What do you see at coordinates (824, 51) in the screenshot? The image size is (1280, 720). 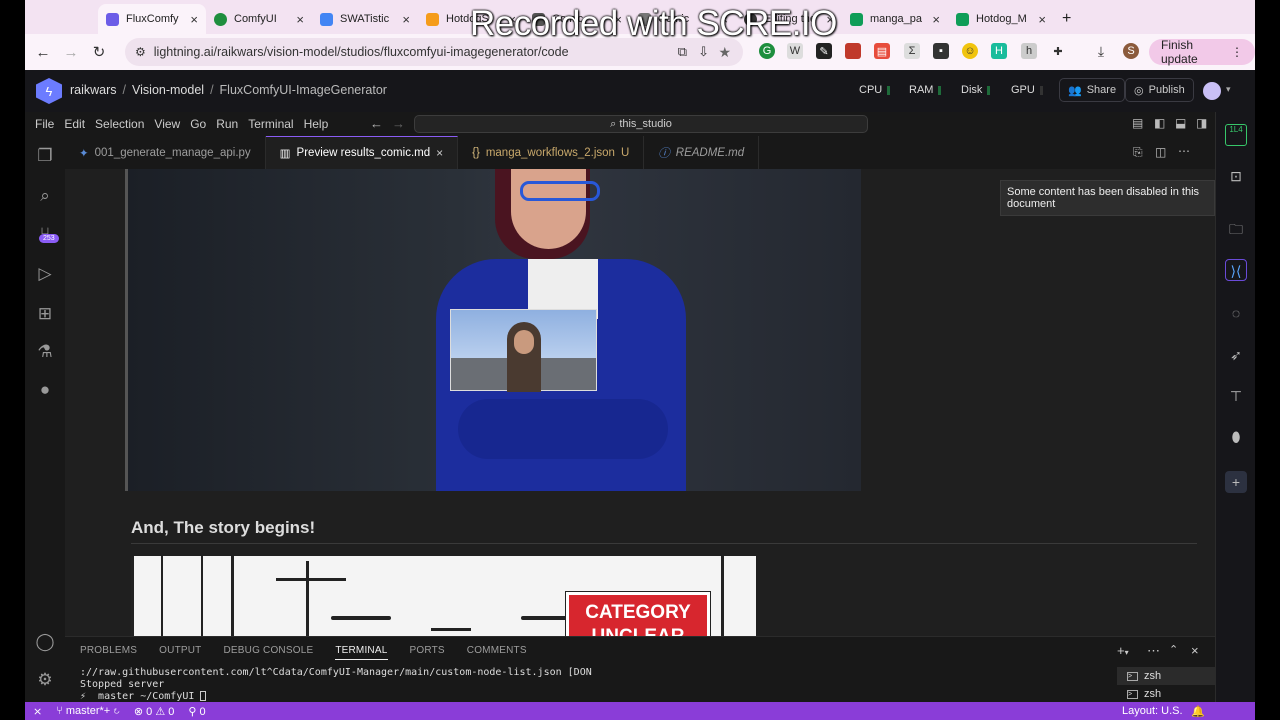 I see `extension-icon: ✎` at bounding box center [824, 51].